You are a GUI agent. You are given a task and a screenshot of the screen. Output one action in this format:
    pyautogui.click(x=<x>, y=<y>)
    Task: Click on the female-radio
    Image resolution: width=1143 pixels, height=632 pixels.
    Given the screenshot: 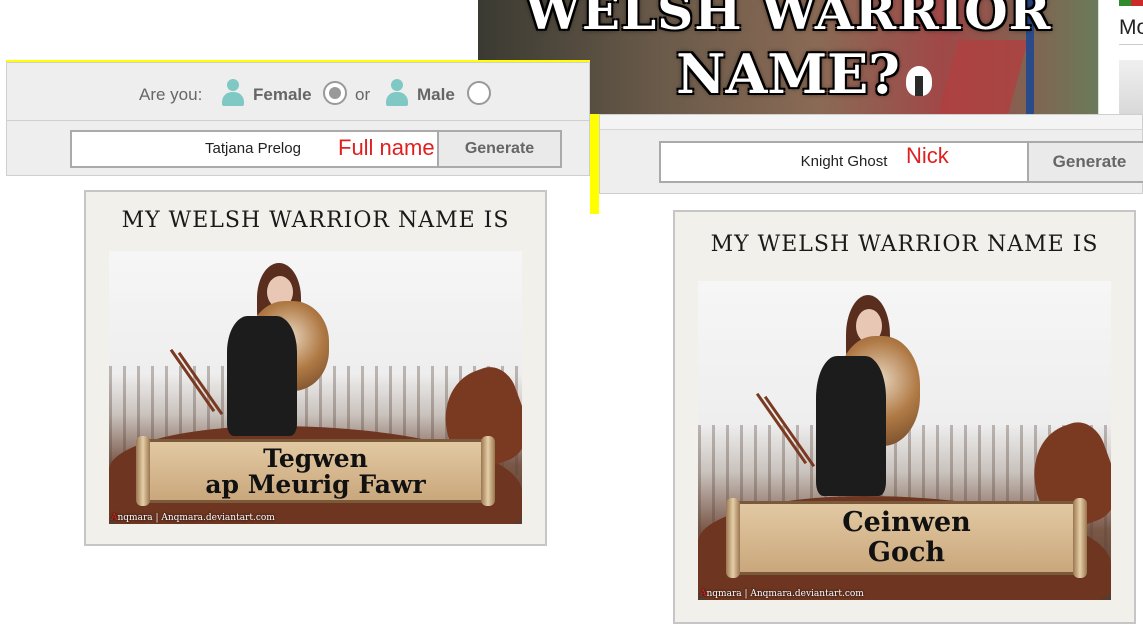 What is the action you would take?
    pyautogui.click(x=335, y=93)
    